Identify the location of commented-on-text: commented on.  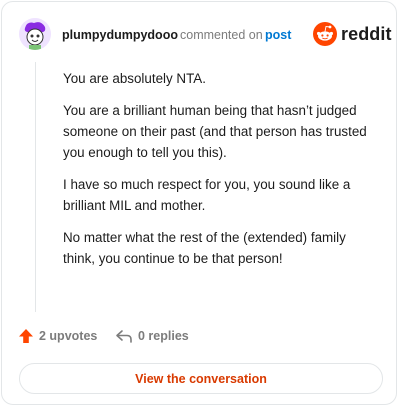
(221, 35).